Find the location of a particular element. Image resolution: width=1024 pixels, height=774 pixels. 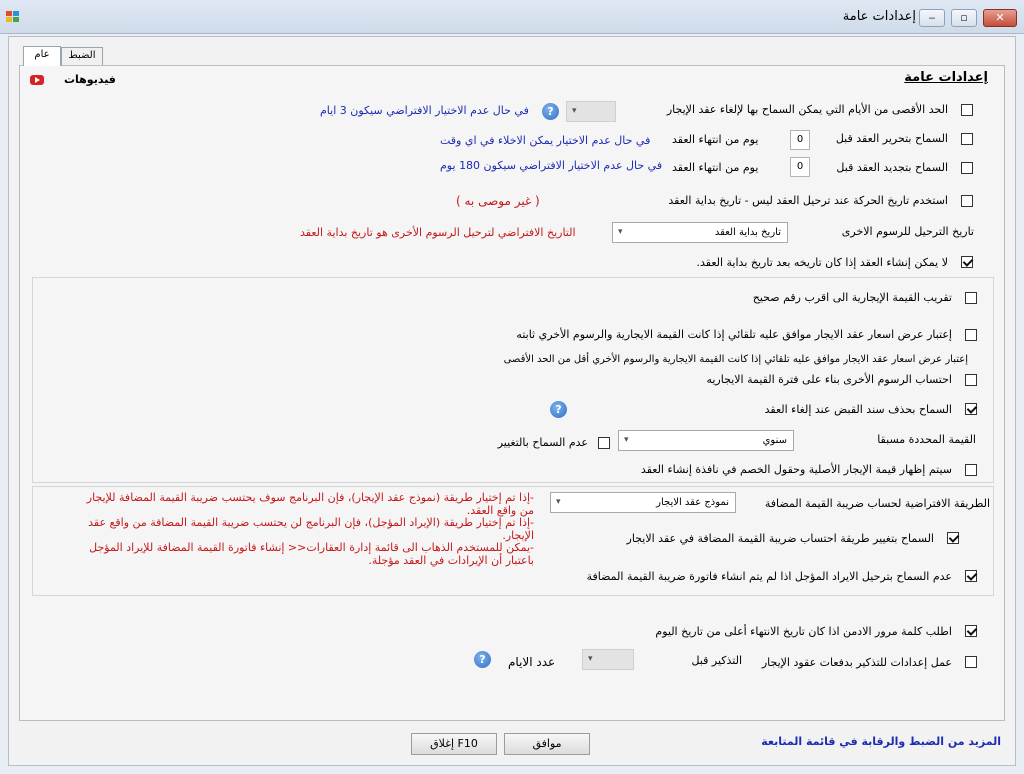

preset-value-label: القيمة المحددة مسبقا is located at coordinates (926, 439).